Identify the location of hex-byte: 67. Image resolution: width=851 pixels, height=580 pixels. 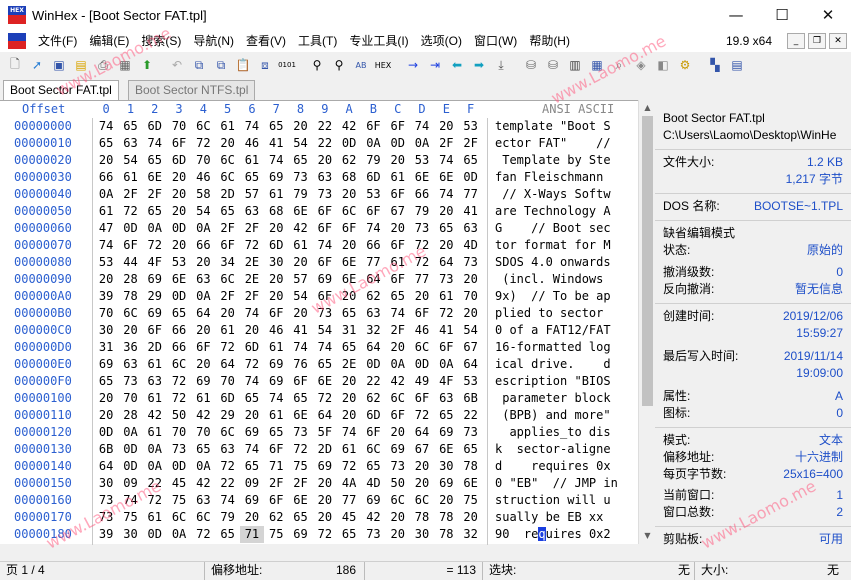
(398, 211).